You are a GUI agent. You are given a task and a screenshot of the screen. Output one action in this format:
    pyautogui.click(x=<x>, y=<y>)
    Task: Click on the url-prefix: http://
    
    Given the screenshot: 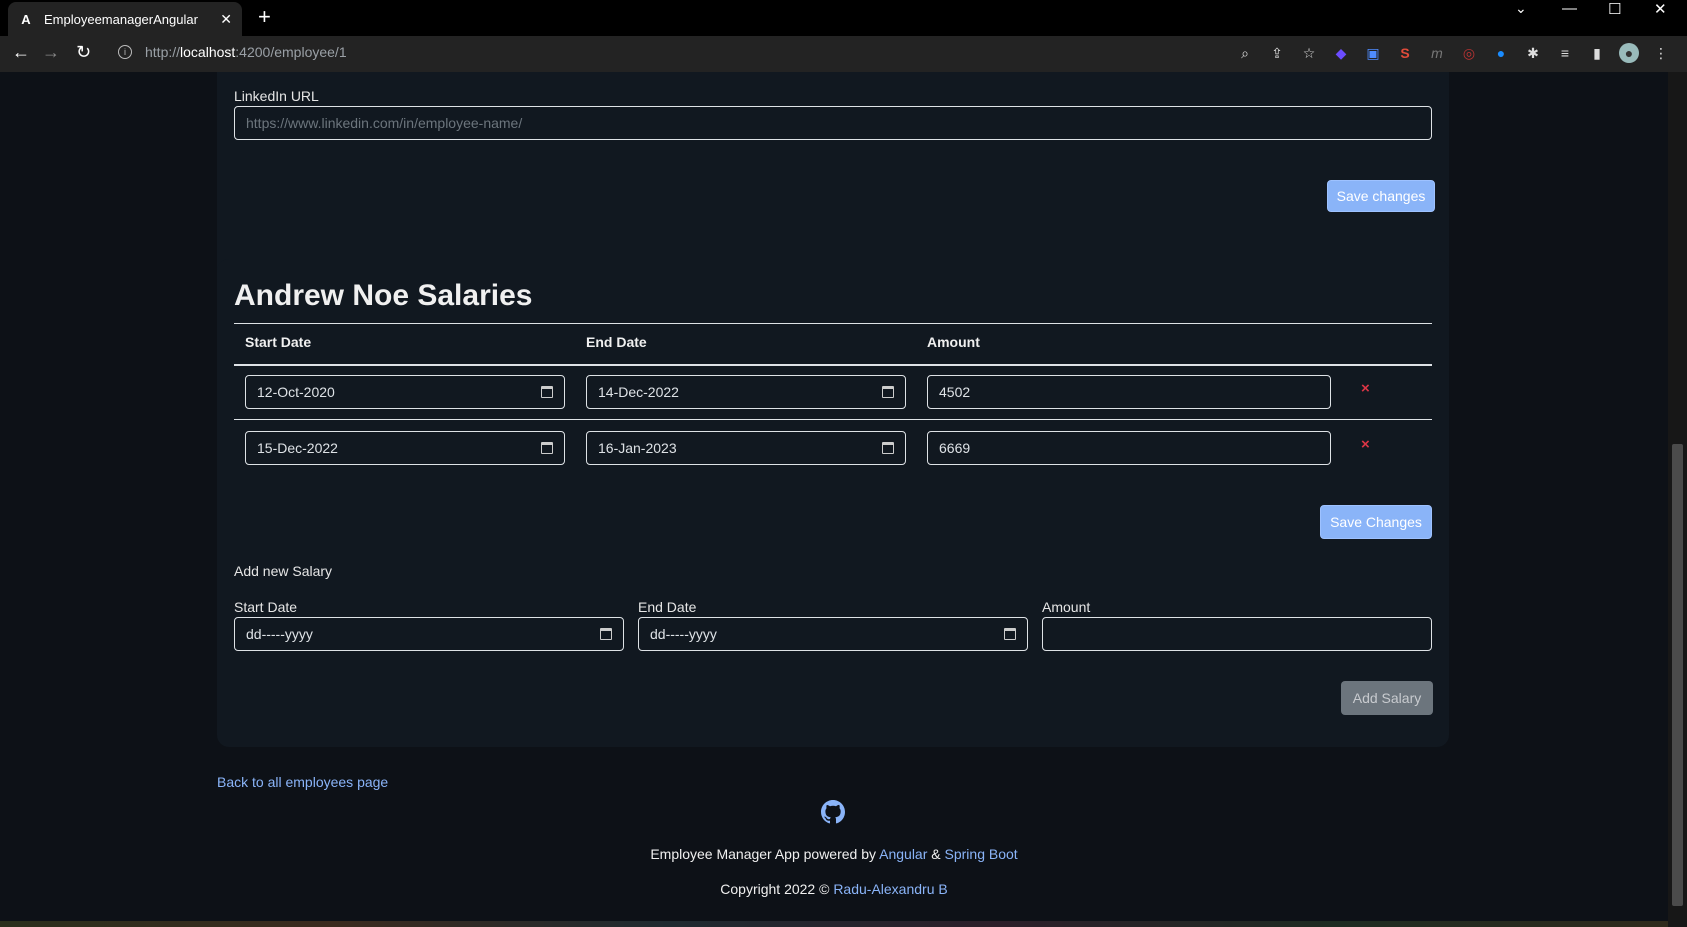 What is the action you would take?
    pyautogui.click(x=163, y=52)
    